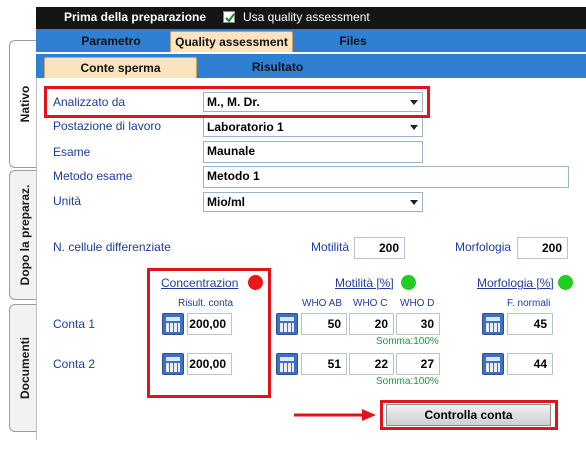  I want to click on quality-assessment-label: Usa quality assessment, so click(306, 17).